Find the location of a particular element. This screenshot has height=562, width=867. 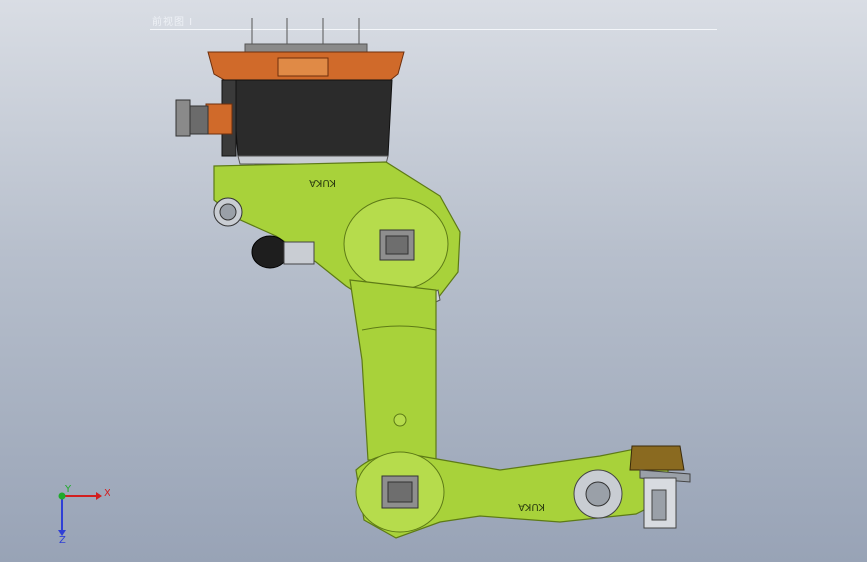

orientation-triad: X Y Z is located at coordinates (80, 514).